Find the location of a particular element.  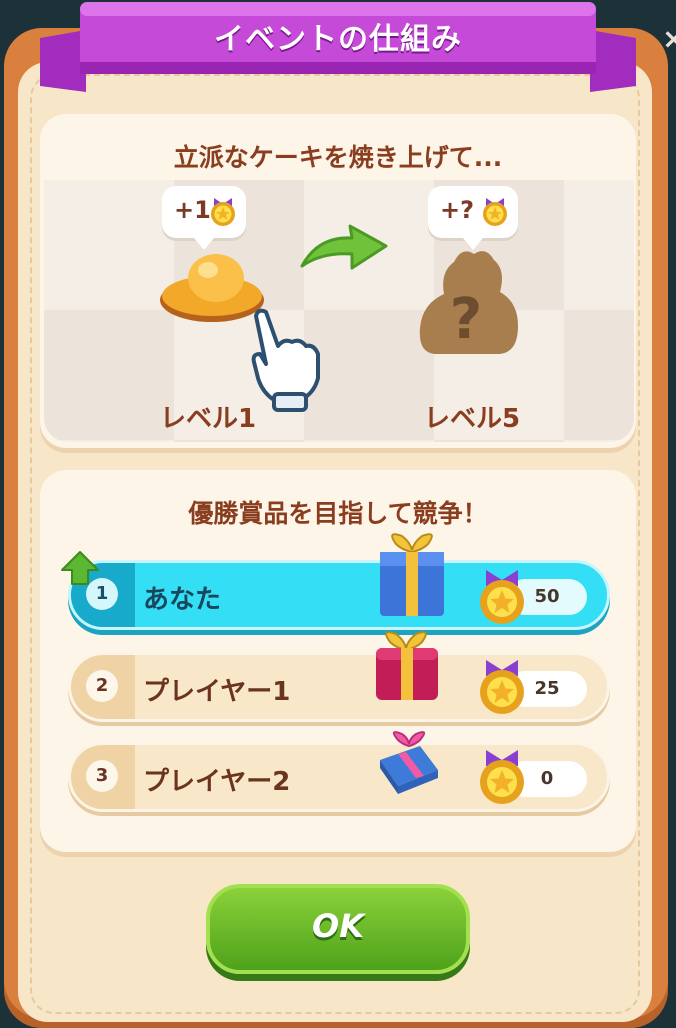

level-label-left: レベル1 is located at coordinates (208, 419).